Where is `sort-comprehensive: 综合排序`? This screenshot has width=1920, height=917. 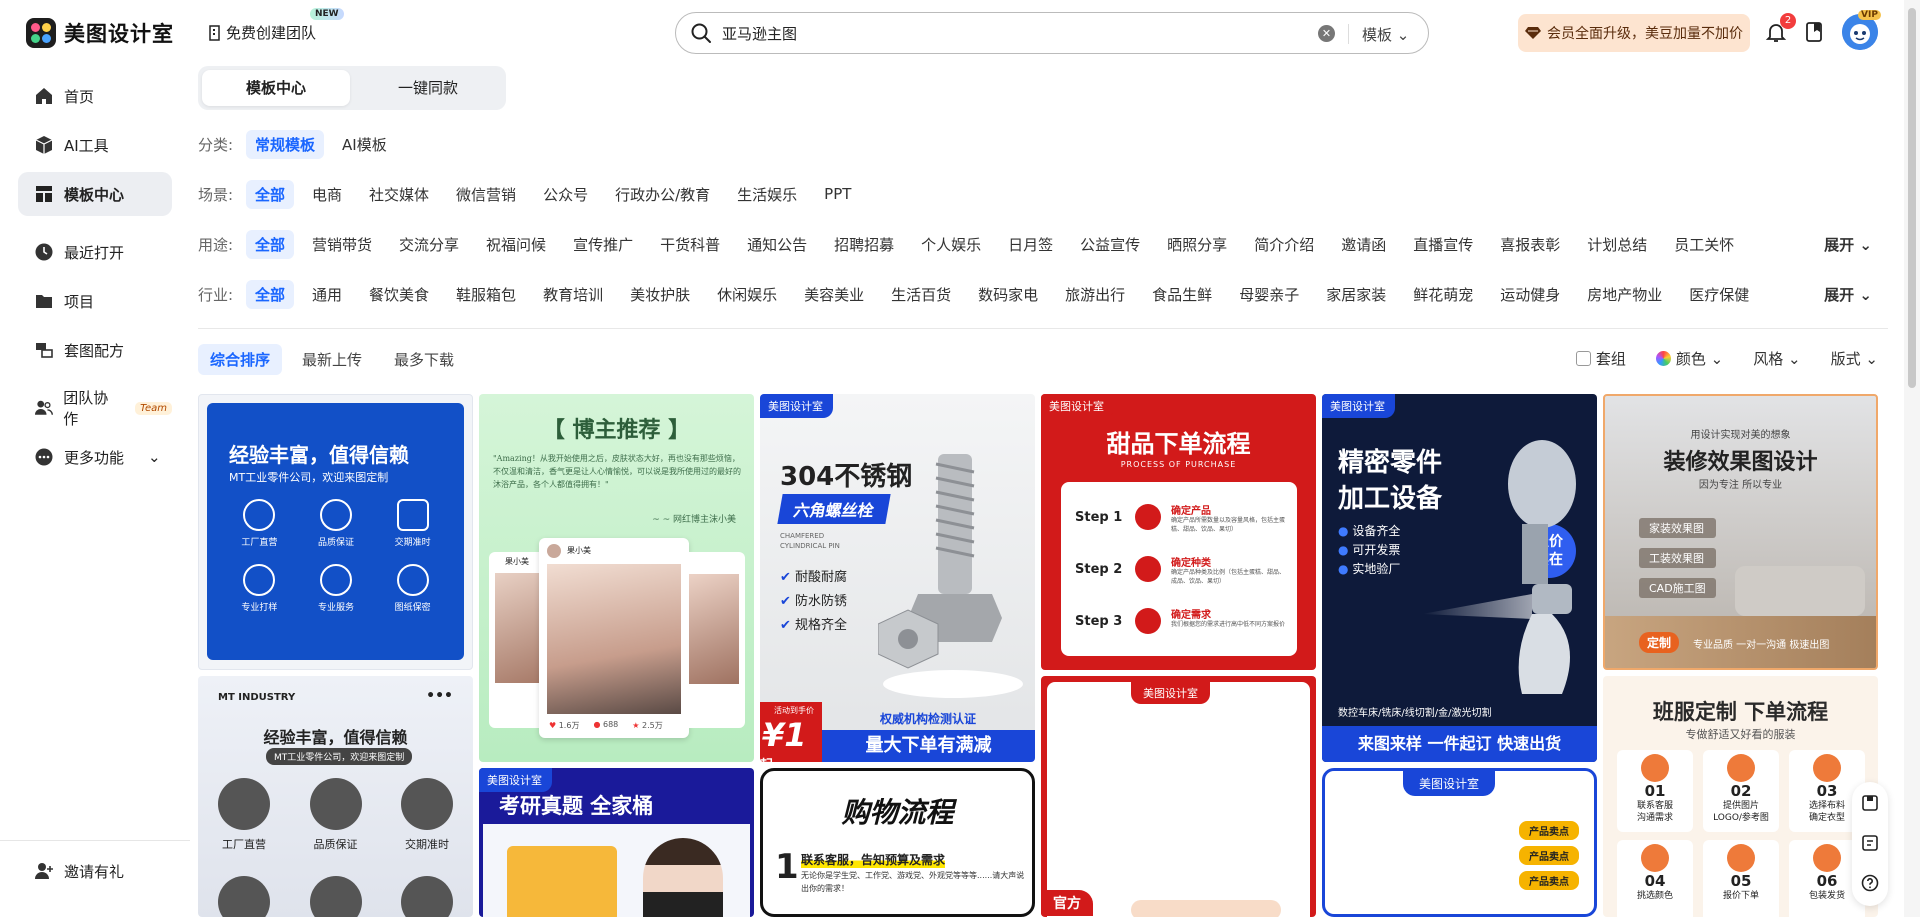
sort-comprehensive: 综合排序 is located at coordinates (240, 359).